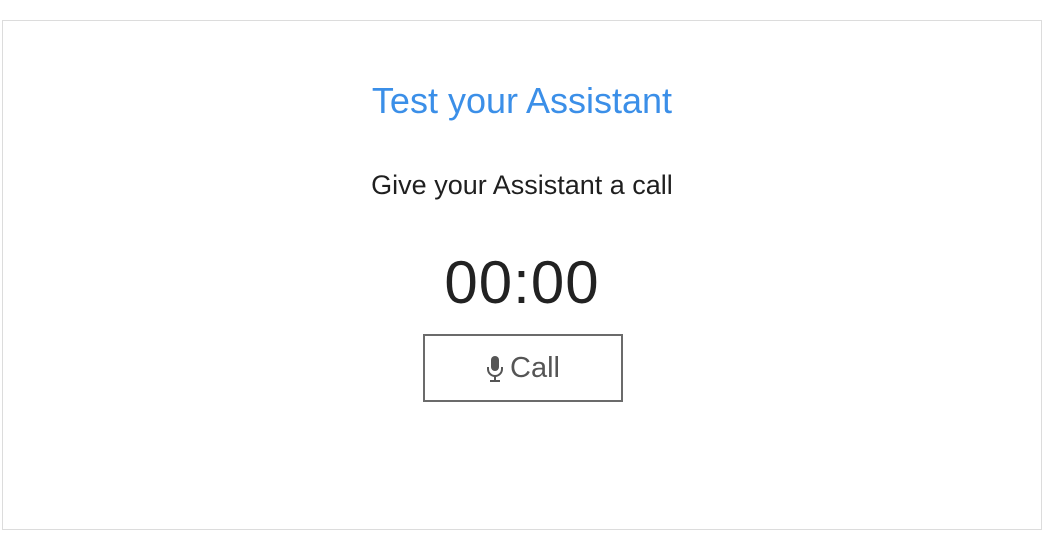  What do you see at coordinates (522, 100) in the screenshot?
I see `page-title: Test your Assistant` at bounding box center [522, 100].